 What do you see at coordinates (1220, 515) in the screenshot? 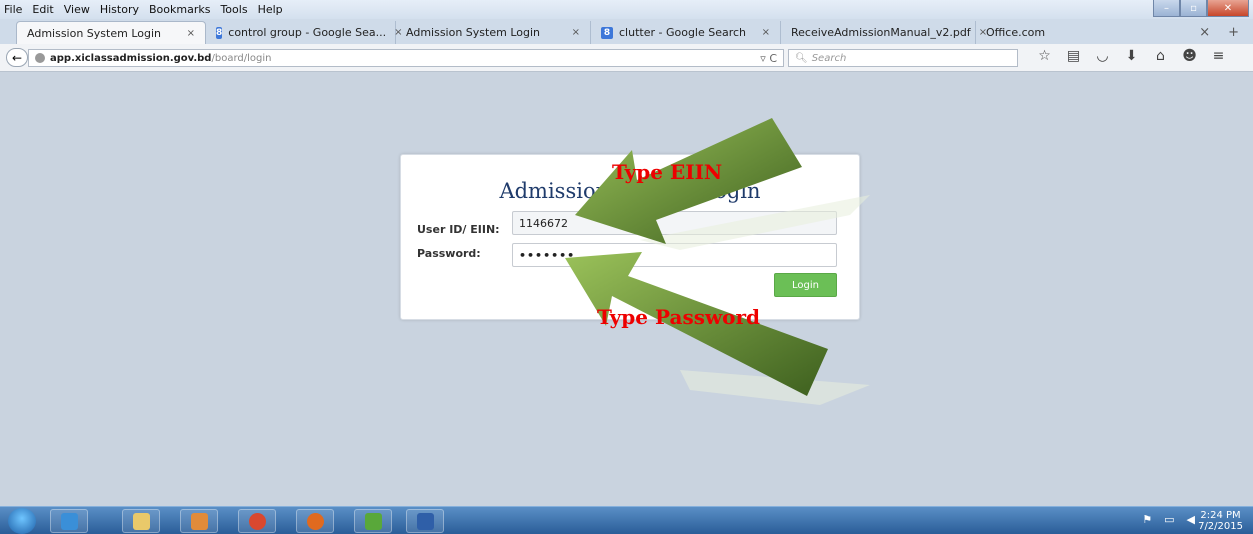
I see `clock-time: 2:24 PM` at bounding box center [1220, 515].